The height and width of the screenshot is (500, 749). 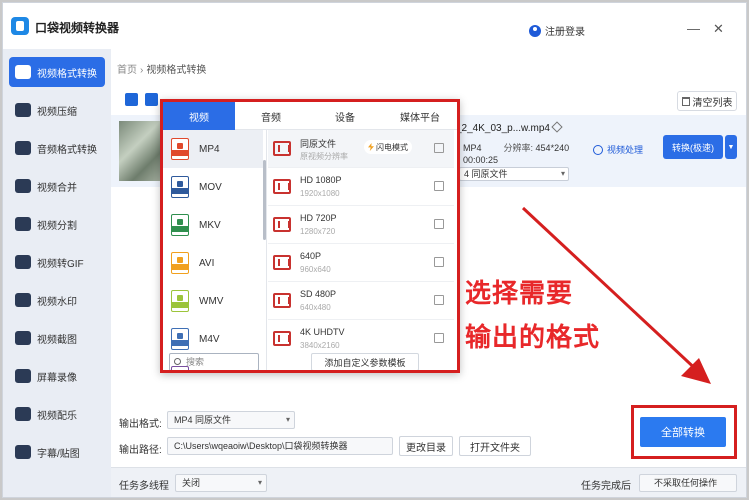 What do you see at coordinates (264, 200) in the screenshot?
I see `format-list-scrollbar` at bounding box center [264, 200].